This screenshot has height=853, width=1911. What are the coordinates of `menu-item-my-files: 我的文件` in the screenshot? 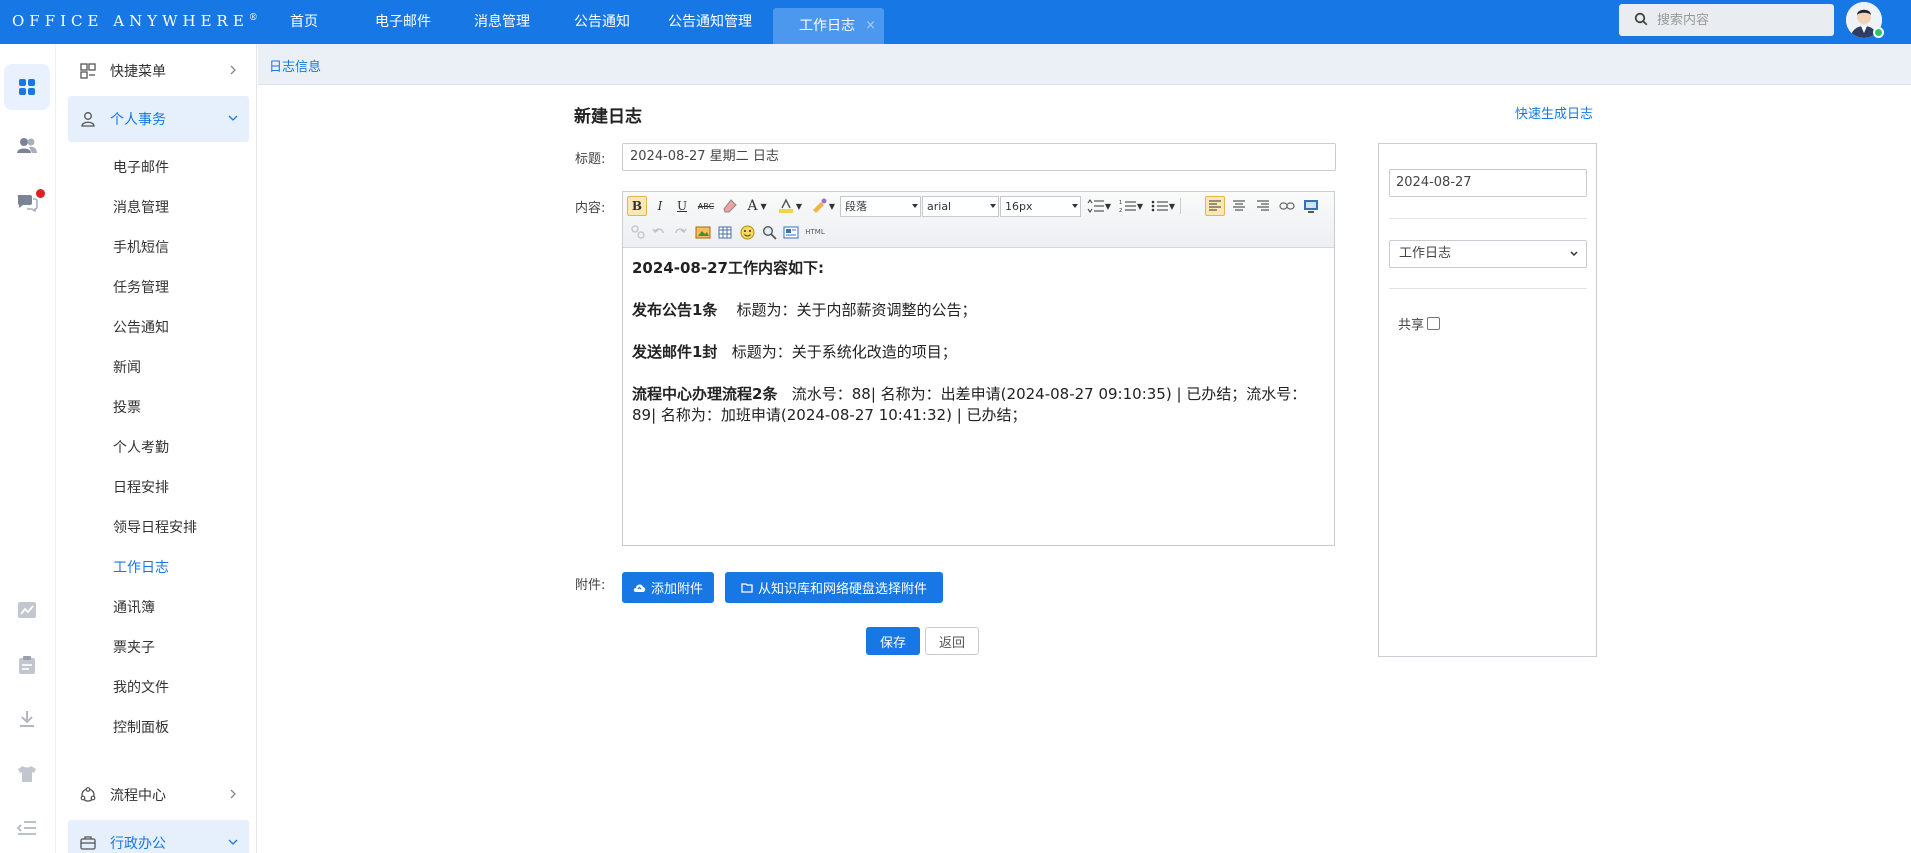 It's located at (141, 687).